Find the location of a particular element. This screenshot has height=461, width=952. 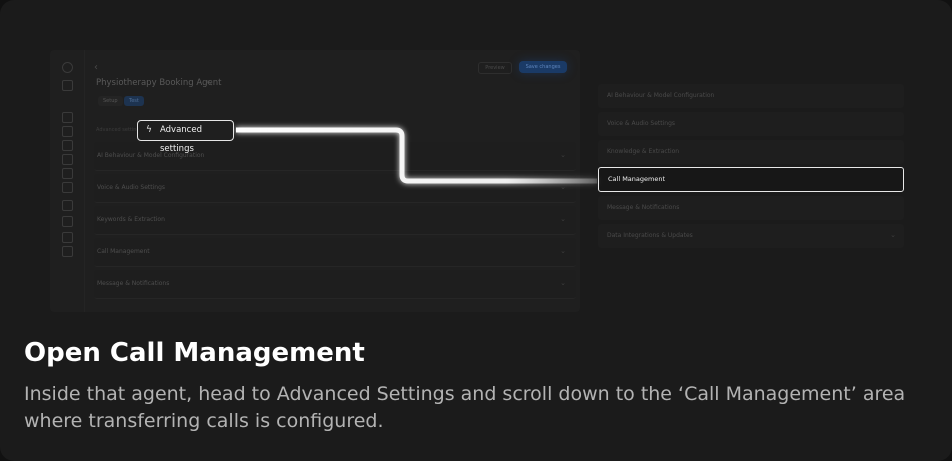

lightning-bolt-icon: ϟ is located at coordinates (149, 130).